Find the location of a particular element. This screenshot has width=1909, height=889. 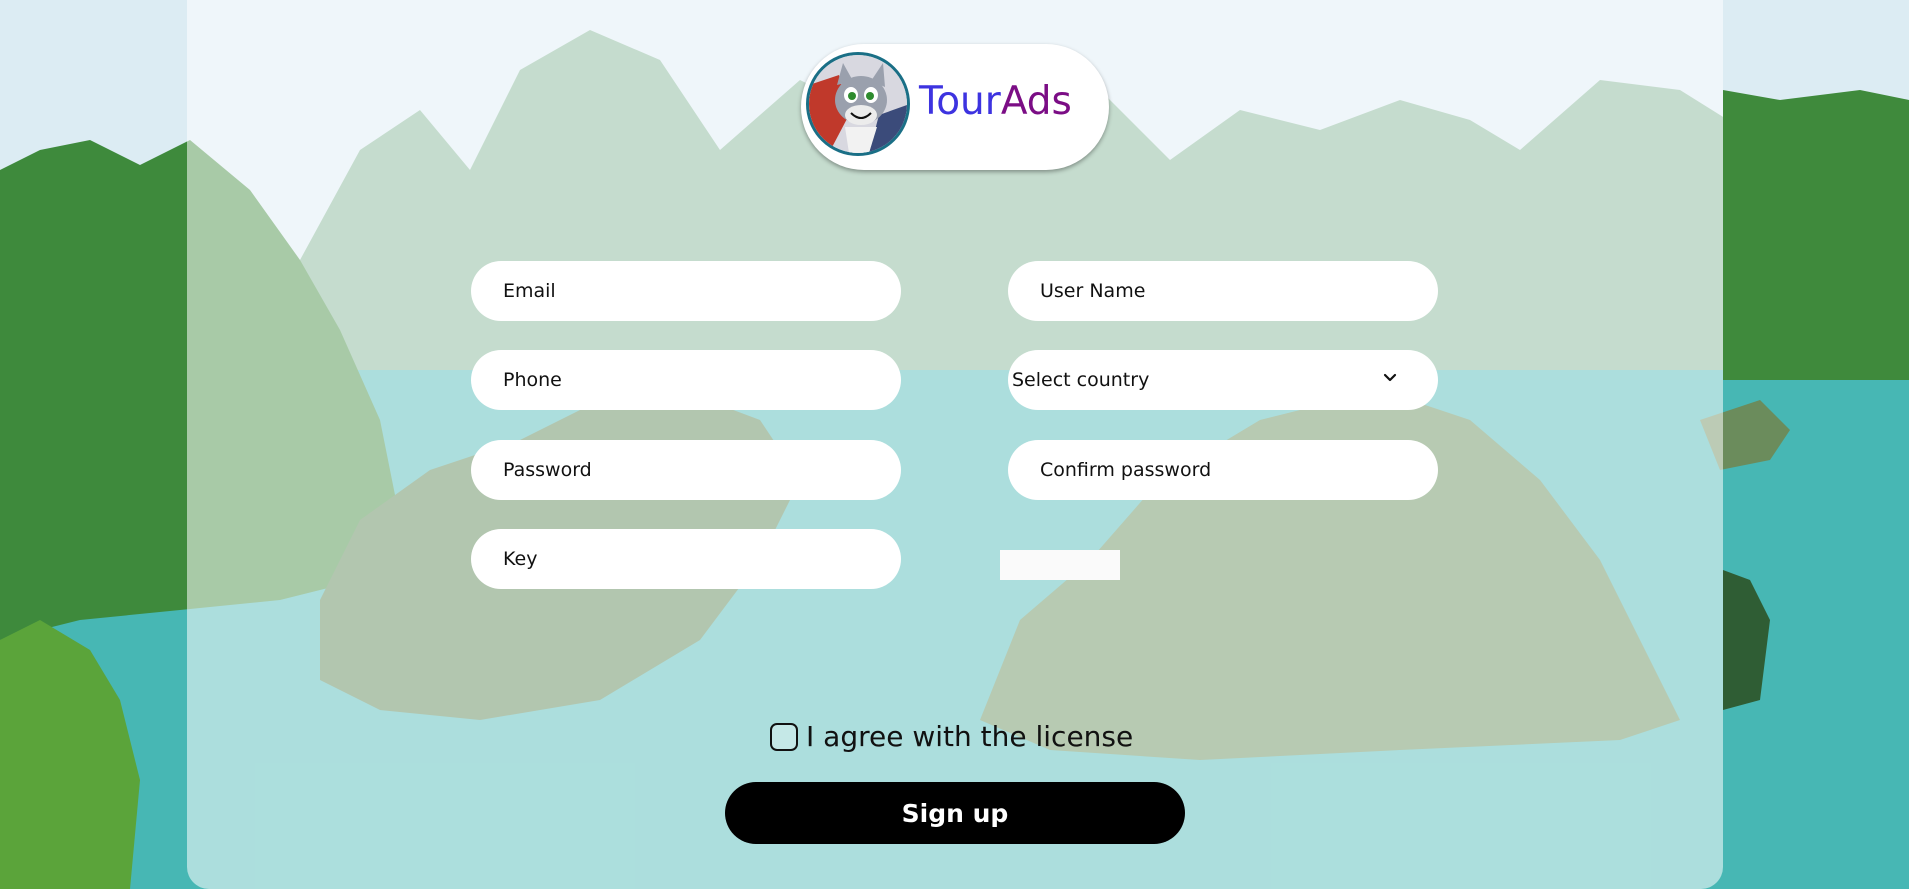

password-placeholder: Password is located at coordinates (547, 470).